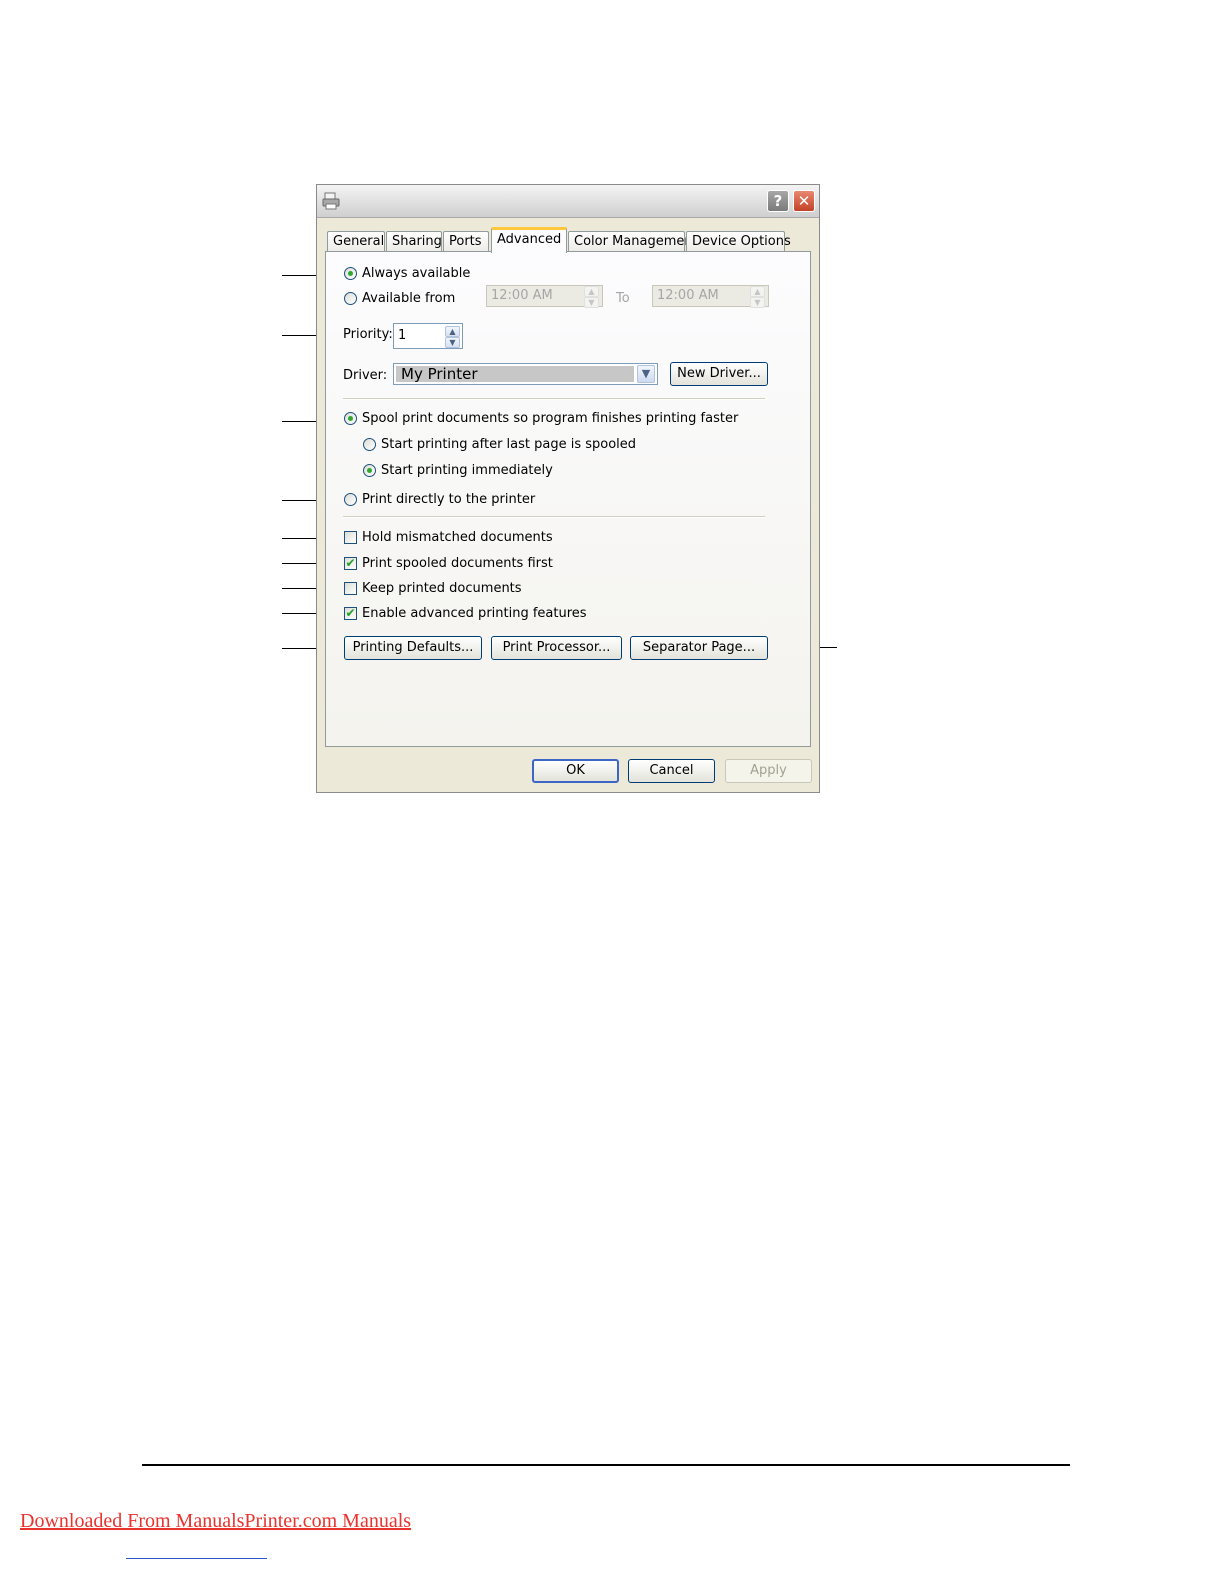 This screenshot has height=1584, width=1224. I want to click on print-spooled-first-checkbox: ✔, so click(350, 563).